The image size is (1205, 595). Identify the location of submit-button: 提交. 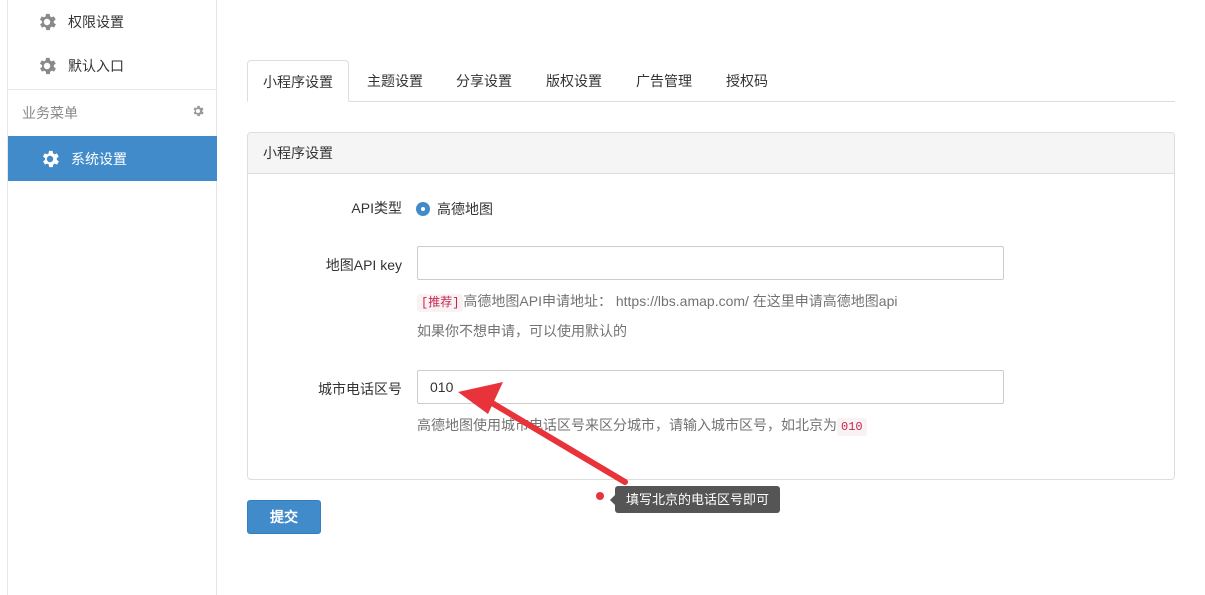
(284, 517).